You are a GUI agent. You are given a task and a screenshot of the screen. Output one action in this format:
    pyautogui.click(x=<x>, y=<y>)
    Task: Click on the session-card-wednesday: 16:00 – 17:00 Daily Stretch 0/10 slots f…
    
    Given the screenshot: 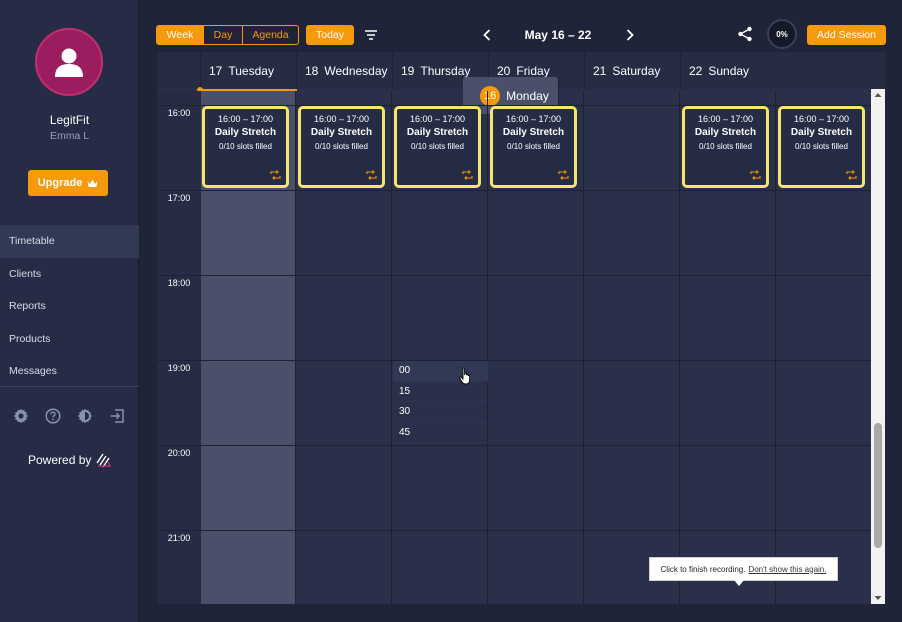 What is the action you would take?
    pyautogui.click(x=437, y=147)
    